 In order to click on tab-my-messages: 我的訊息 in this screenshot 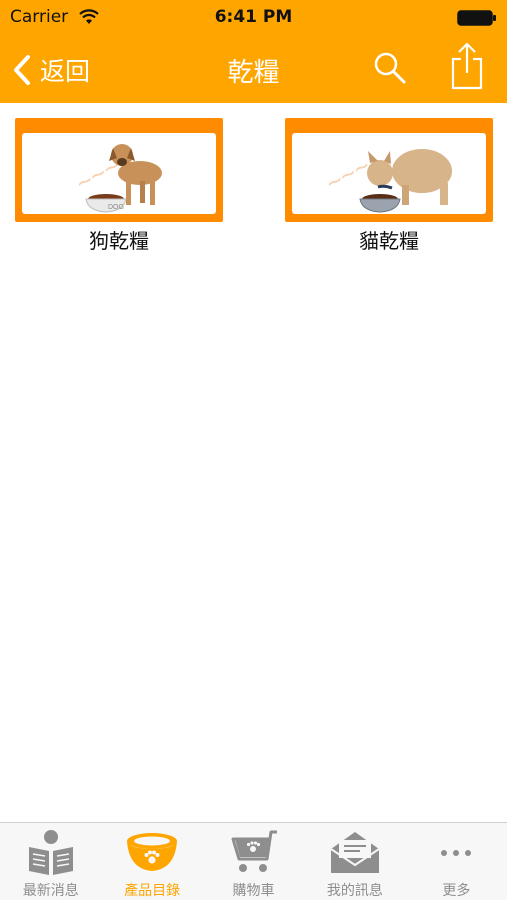, I will do `click(354, 861)`.